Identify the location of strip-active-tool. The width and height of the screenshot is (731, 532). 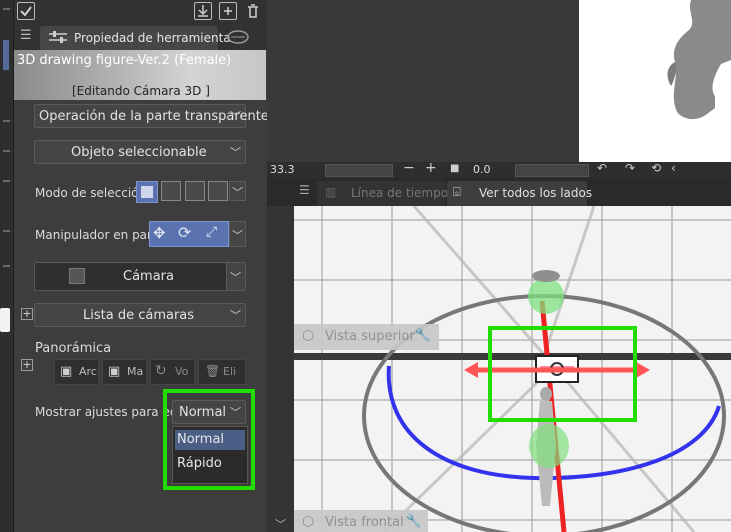
(6, 55).